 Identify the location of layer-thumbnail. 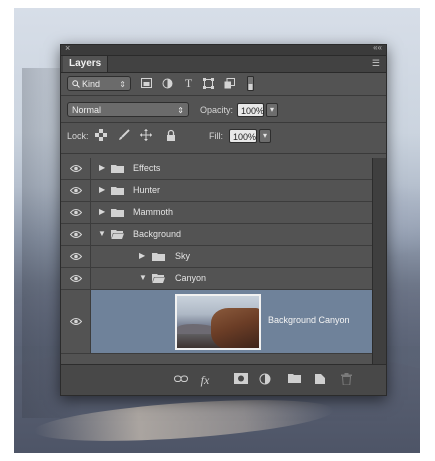
(218, 322).